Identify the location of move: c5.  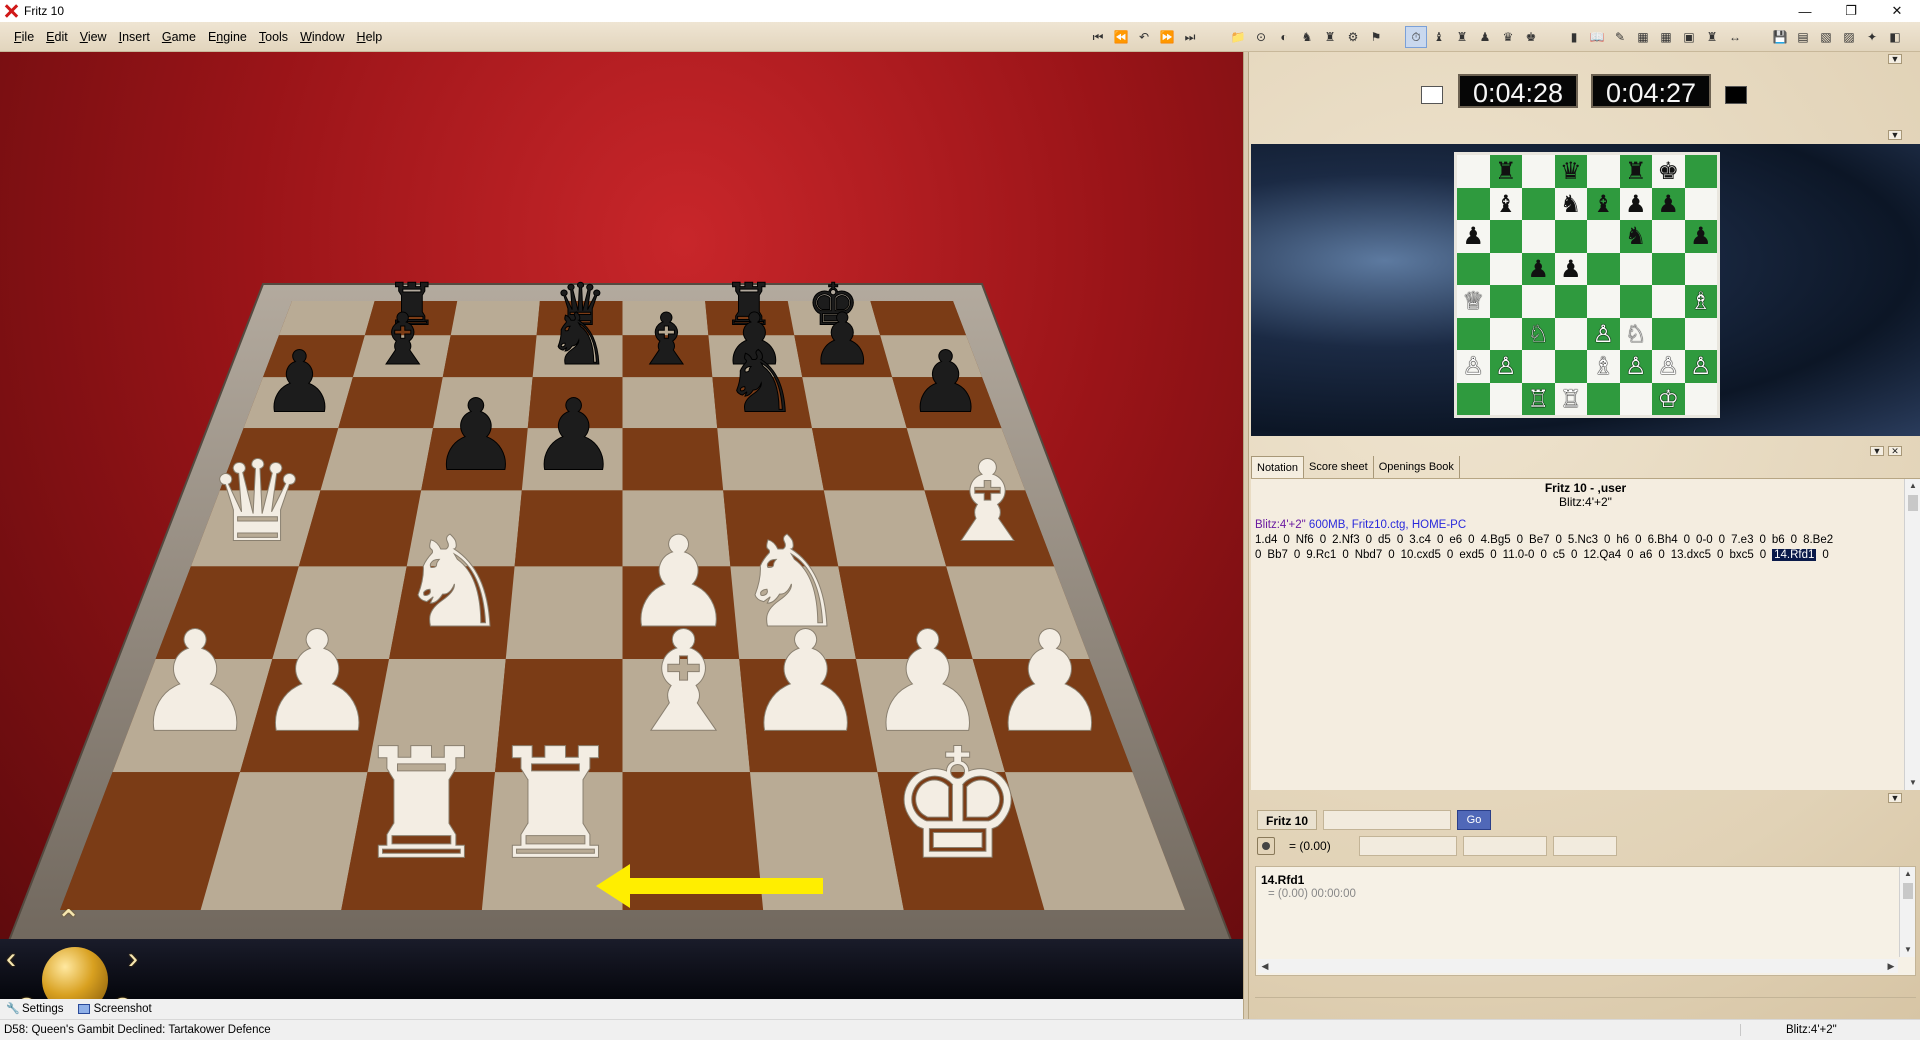
(1559, 555).